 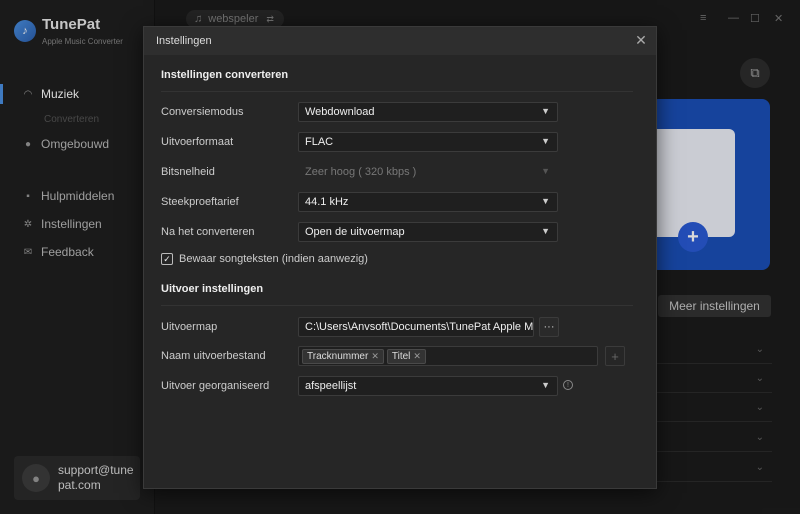 I want to click on after-convert-select: Open de uitvoermap ▼, so click(x=428, y=232).